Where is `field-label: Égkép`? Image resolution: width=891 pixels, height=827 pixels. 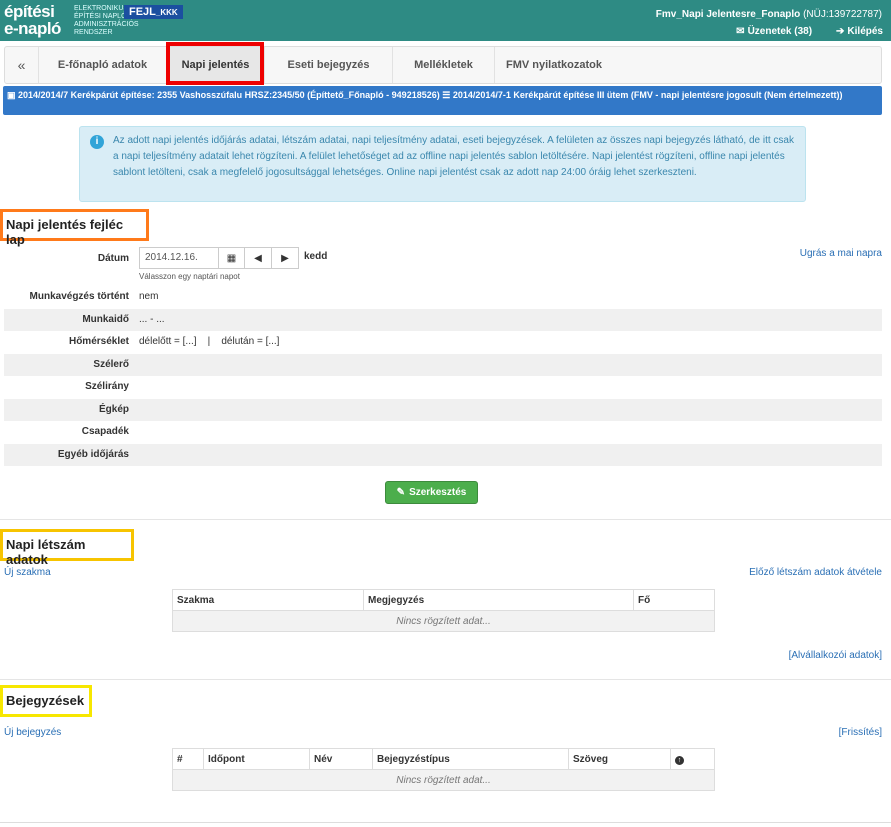
field-label: Égkép is located at coordinates (113, 409).